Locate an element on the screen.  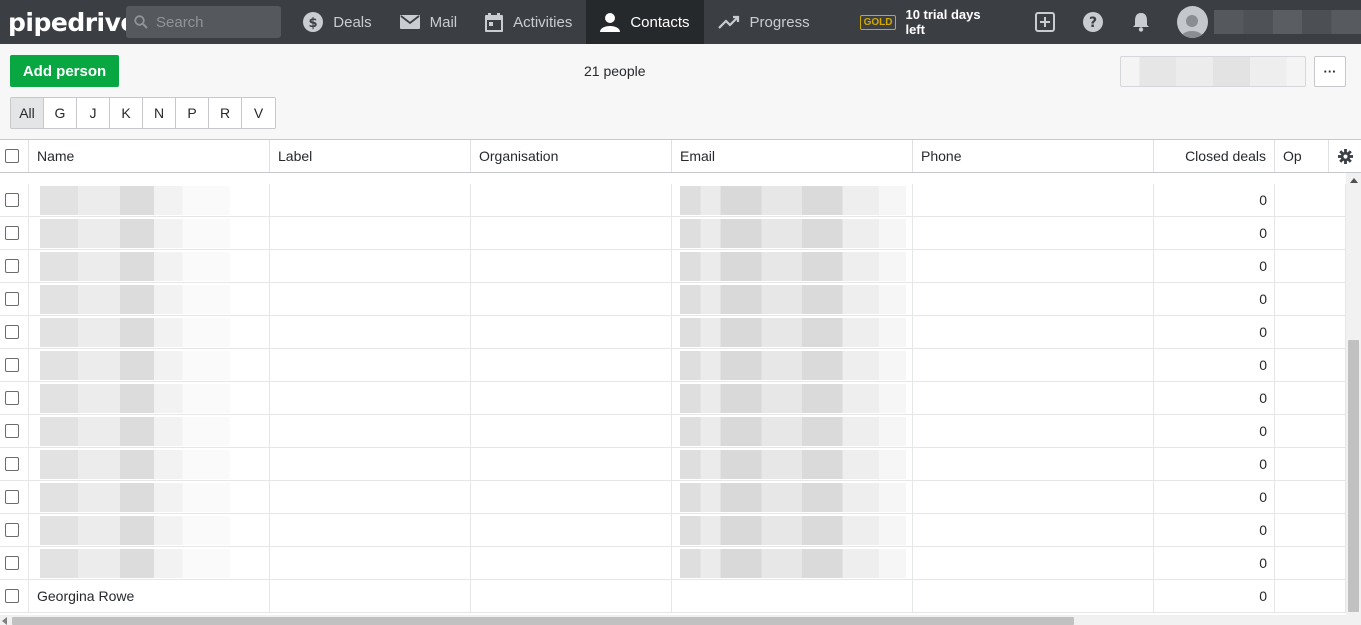
column-header-name: Name is located at coordinates (149, 156).